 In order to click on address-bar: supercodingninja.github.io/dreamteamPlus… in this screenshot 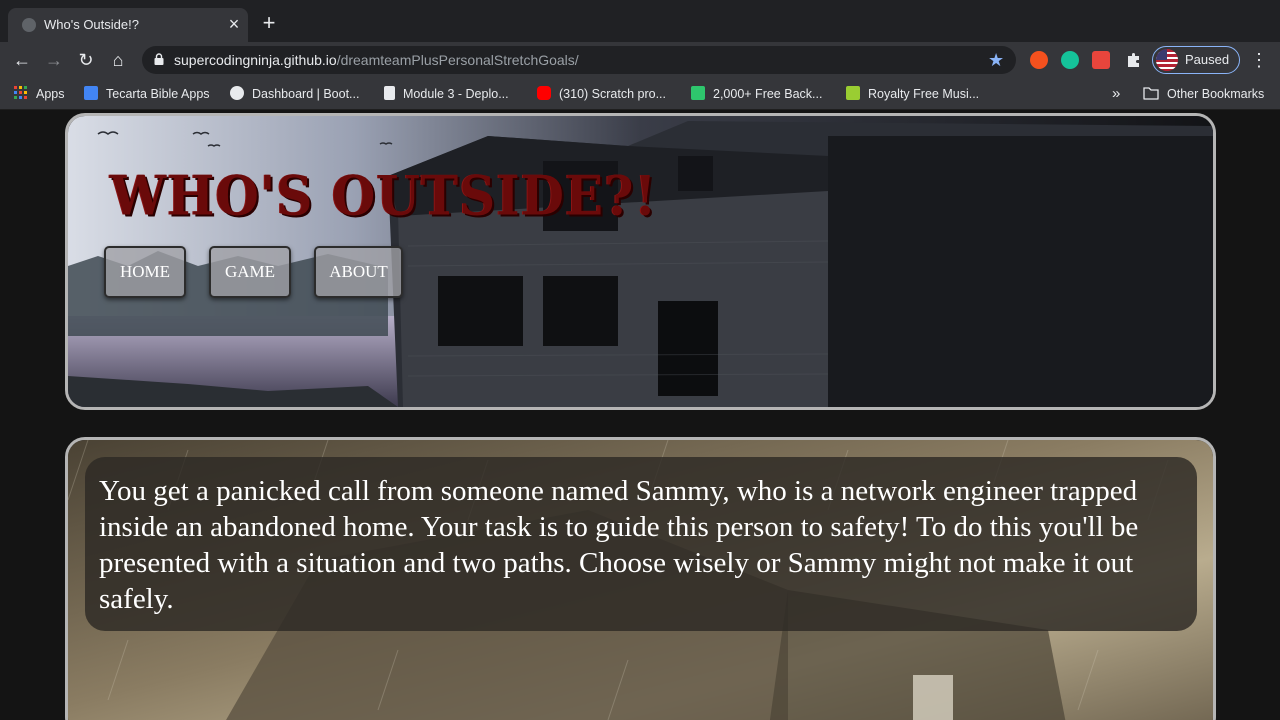, I will do `click(579, 60)`.